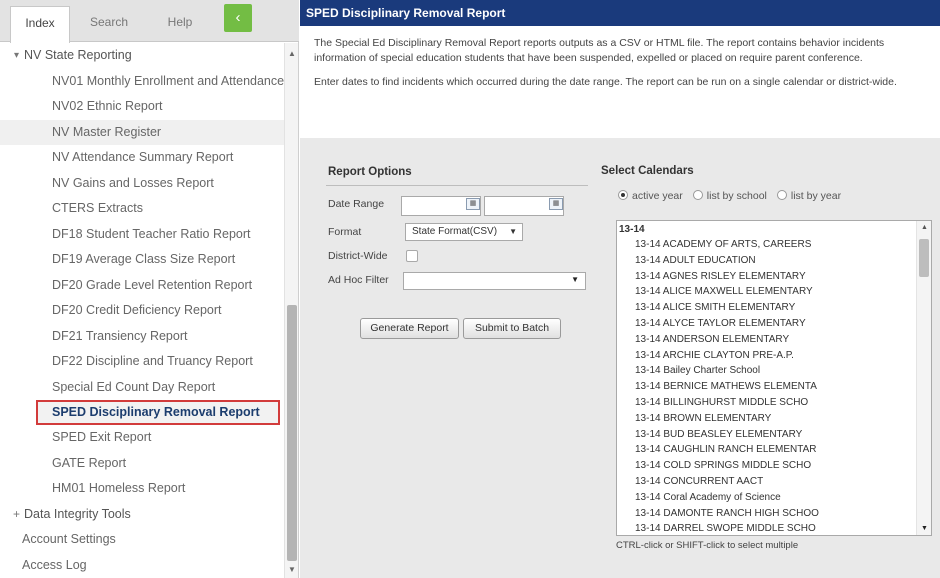 The width and height of the screenshot is (940, 578). I want to click on calendar-option: 13-14 ALICE SMITH ELEMENTARY, so click(767, 308).